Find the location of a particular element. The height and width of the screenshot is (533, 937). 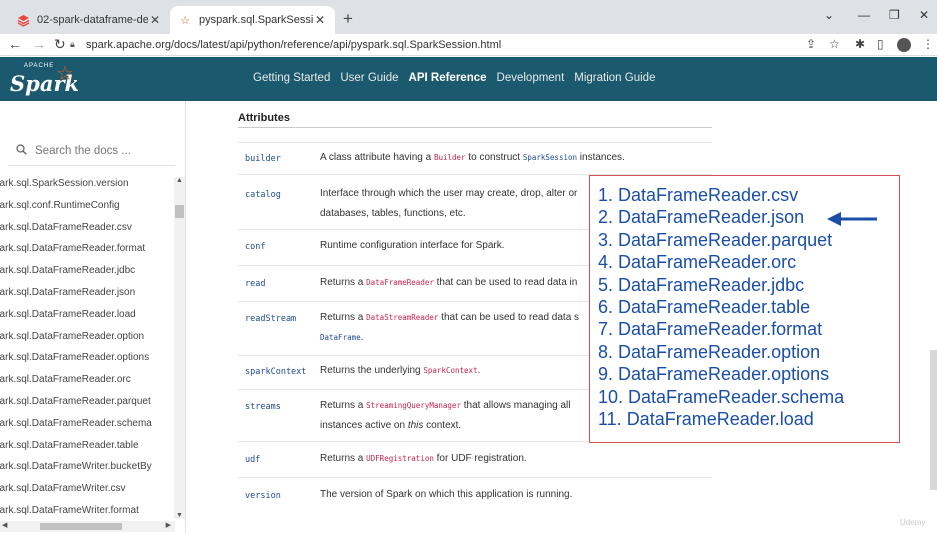

tab-search-chevron-icon: ⌄ is located at coordinates (829, 15).